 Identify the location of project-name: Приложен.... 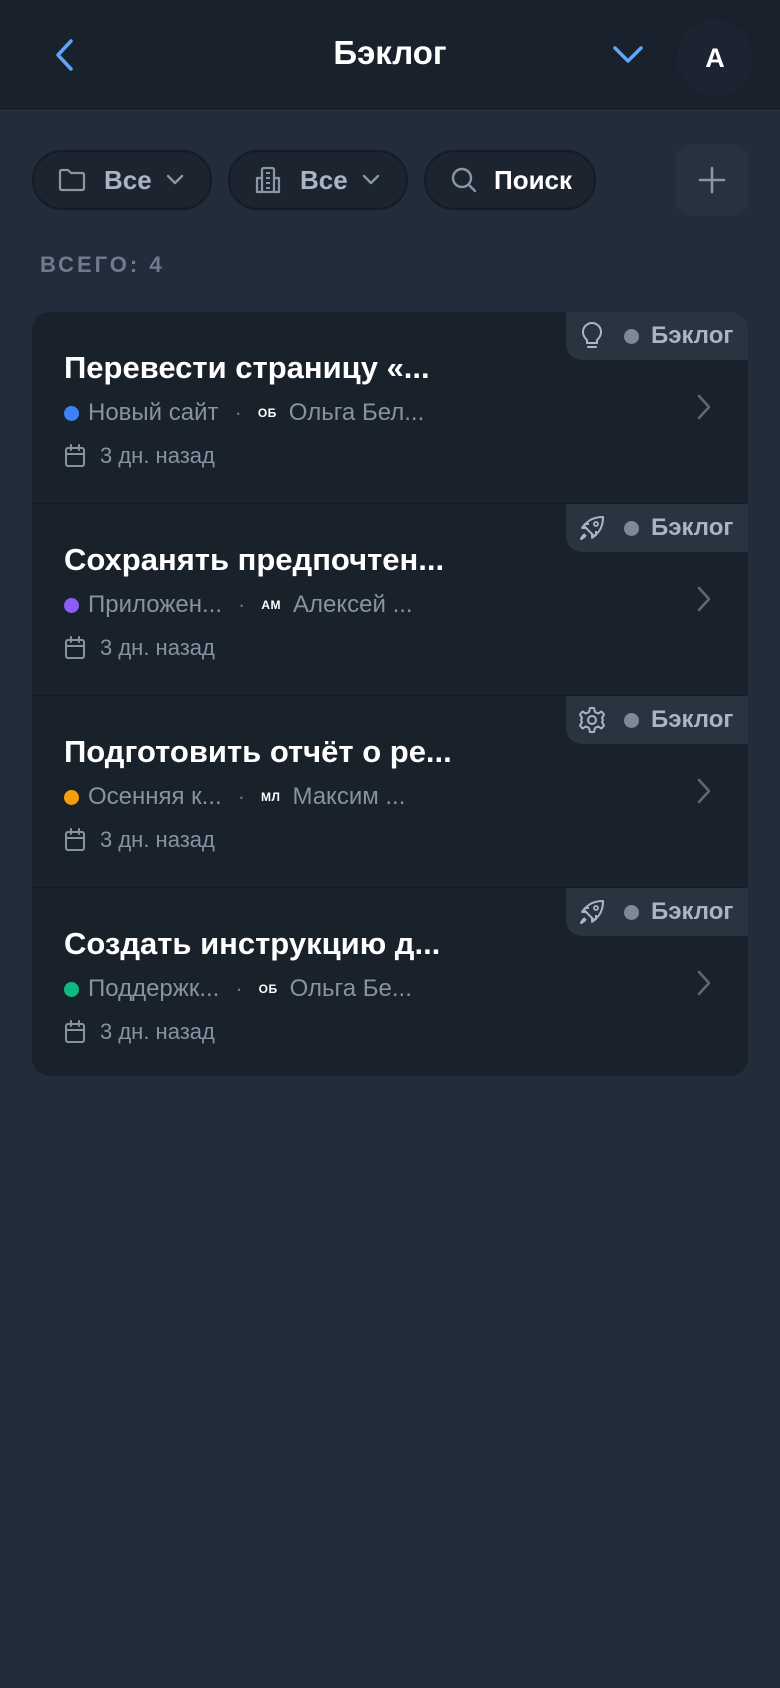
(155, 604).